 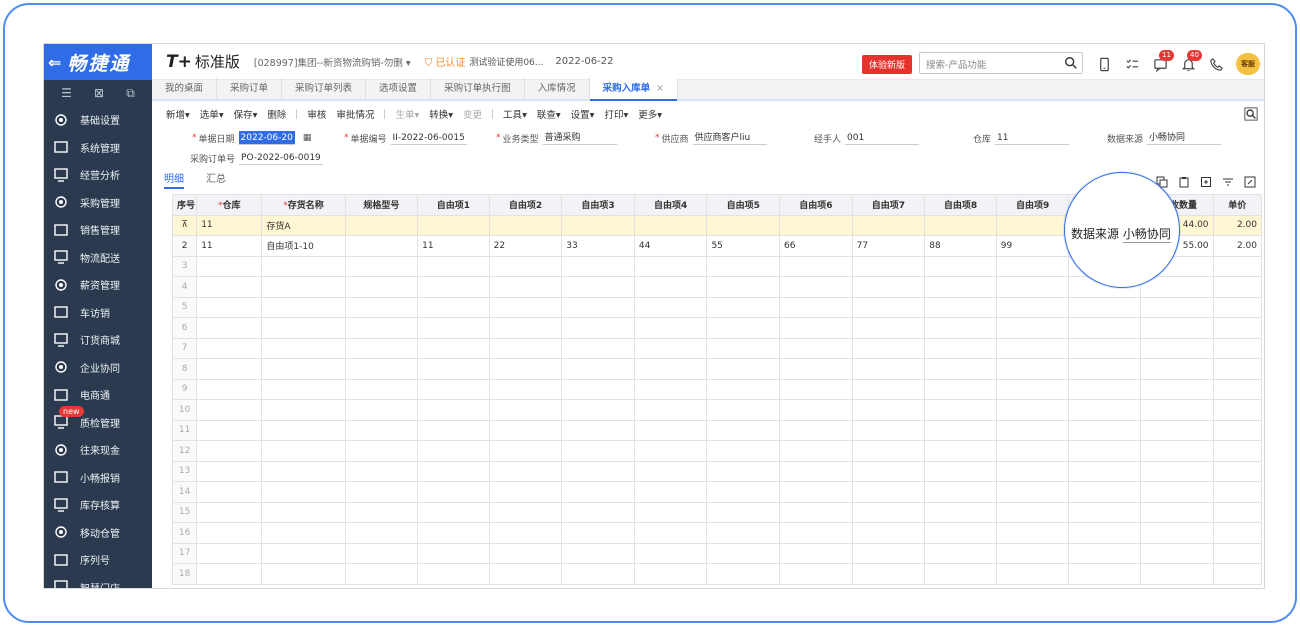 What do you see at coordinates (66, 93) in the screenshot?
I see `menu-icon: ☰` at bounding box center [66, 93].